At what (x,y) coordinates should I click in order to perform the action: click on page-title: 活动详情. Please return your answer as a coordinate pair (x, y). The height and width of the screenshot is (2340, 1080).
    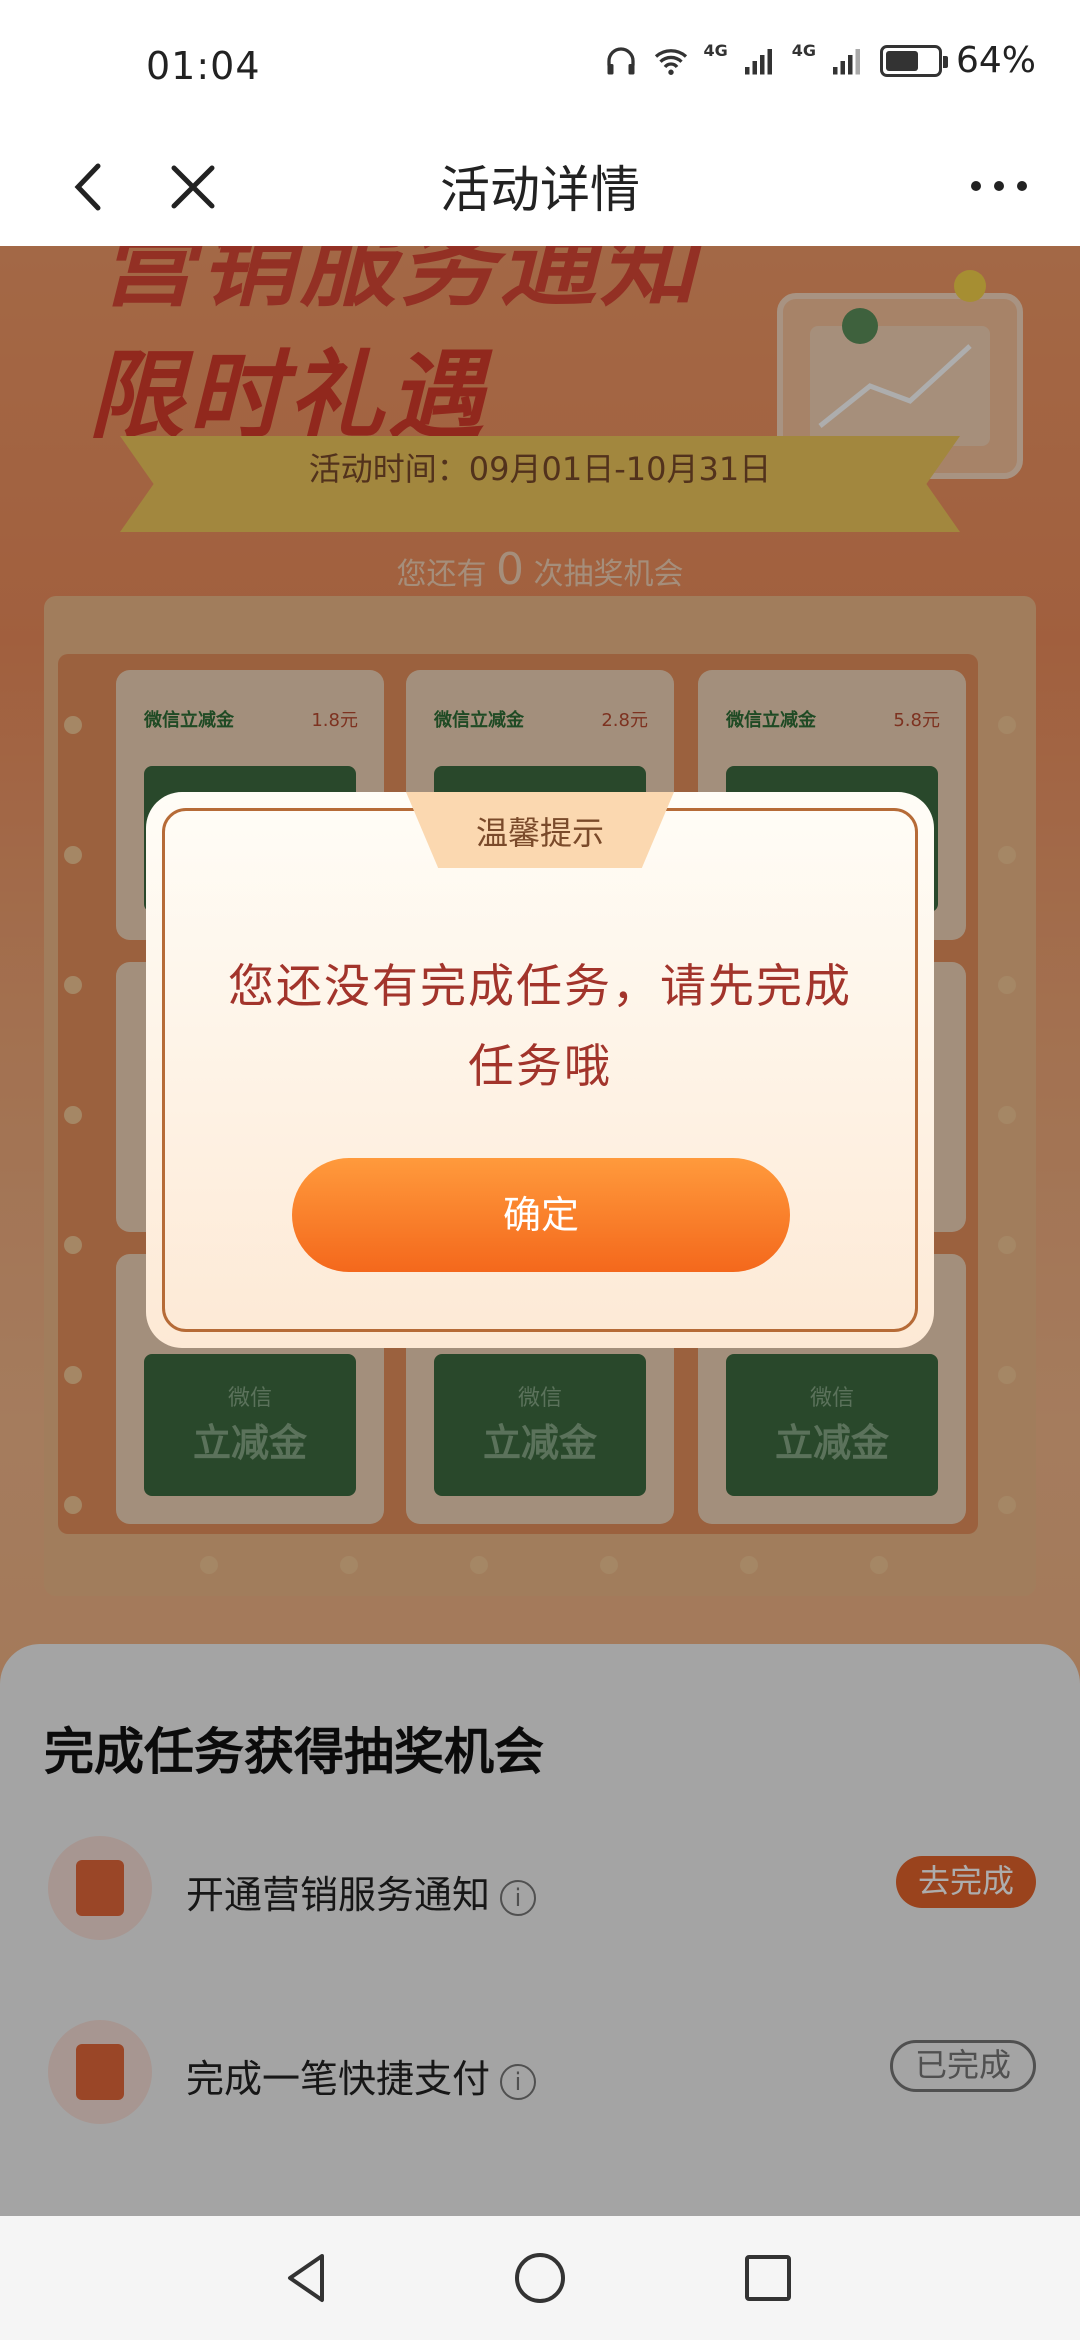
    Looking at the image, I should click on (540, 190).